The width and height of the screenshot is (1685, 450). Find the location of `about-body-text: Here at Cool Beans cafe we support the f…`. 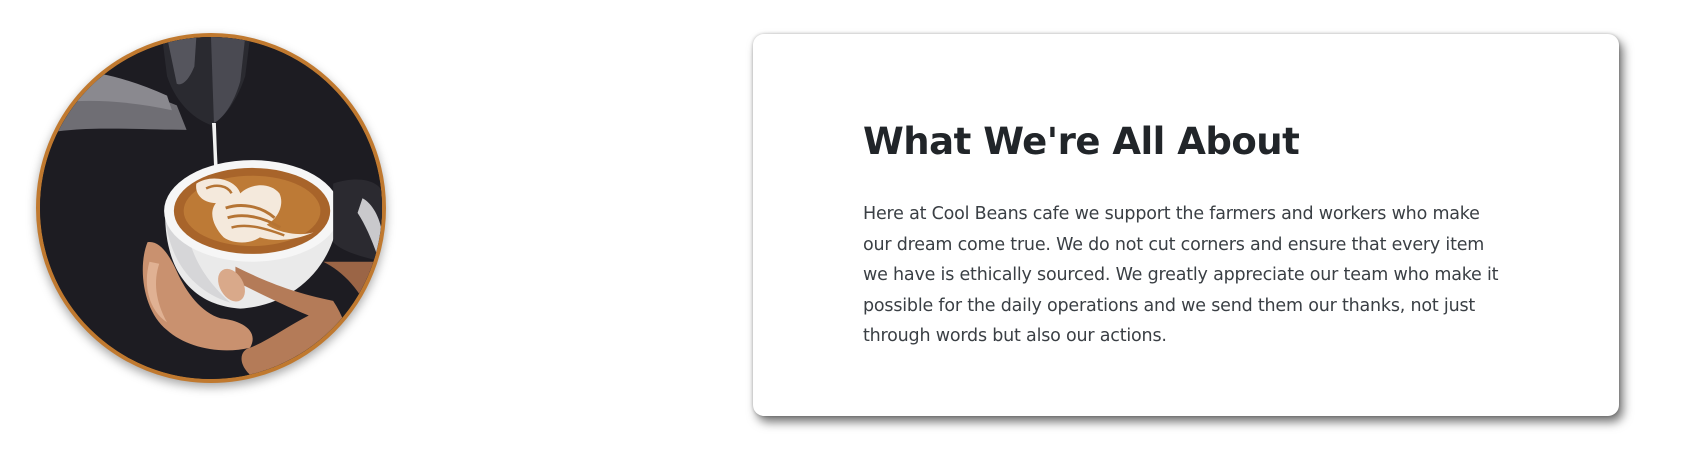

about-body-text: Here at Cool Beans cafe we support the f… is located at coordinates (1181, 275).